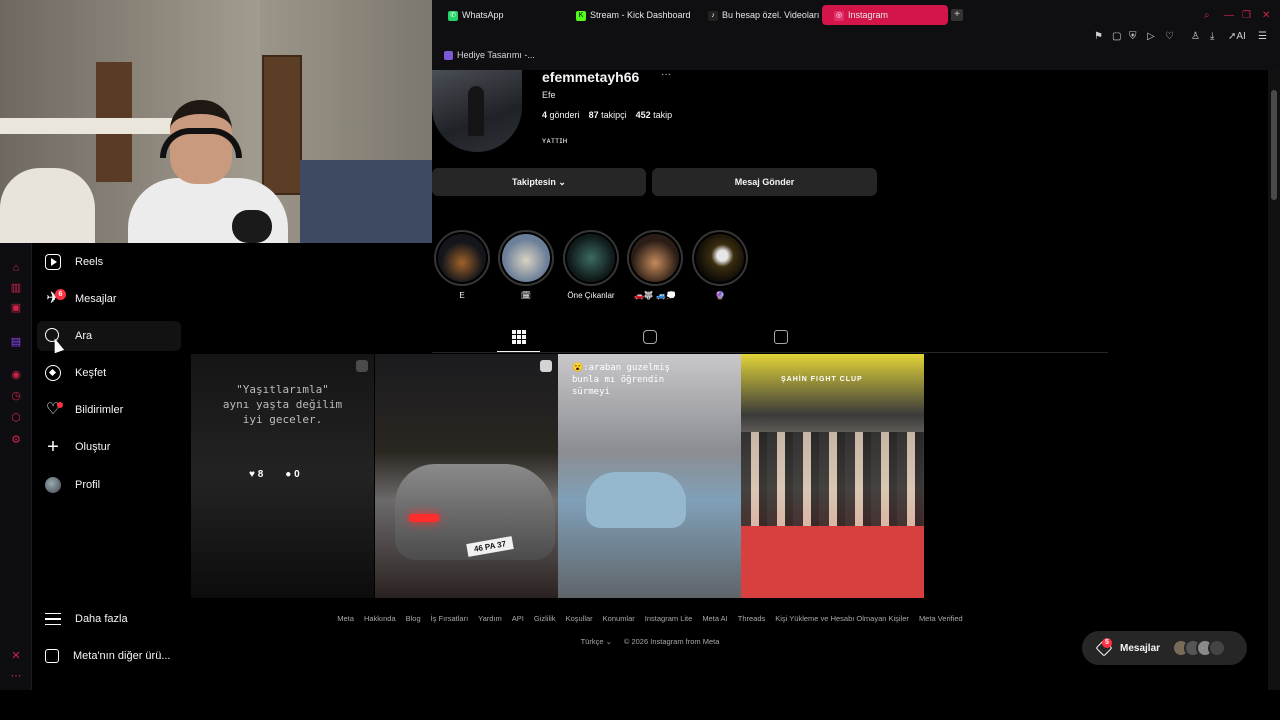  I want to click on post-car-image, so click(636, 500).